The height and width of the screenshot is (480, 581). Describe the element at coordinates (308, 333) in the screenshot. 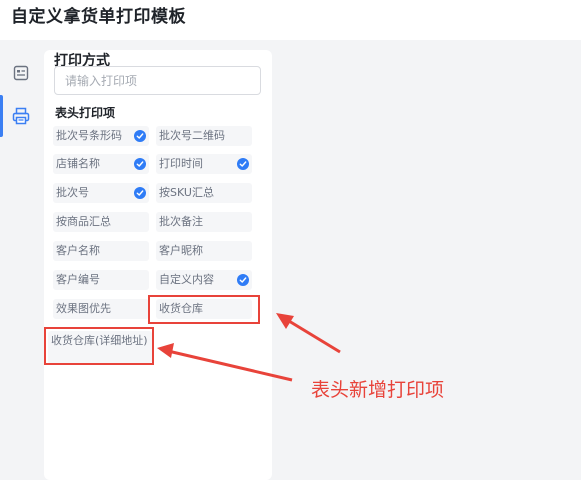

I see `arrow-to-warehouse` at that location.